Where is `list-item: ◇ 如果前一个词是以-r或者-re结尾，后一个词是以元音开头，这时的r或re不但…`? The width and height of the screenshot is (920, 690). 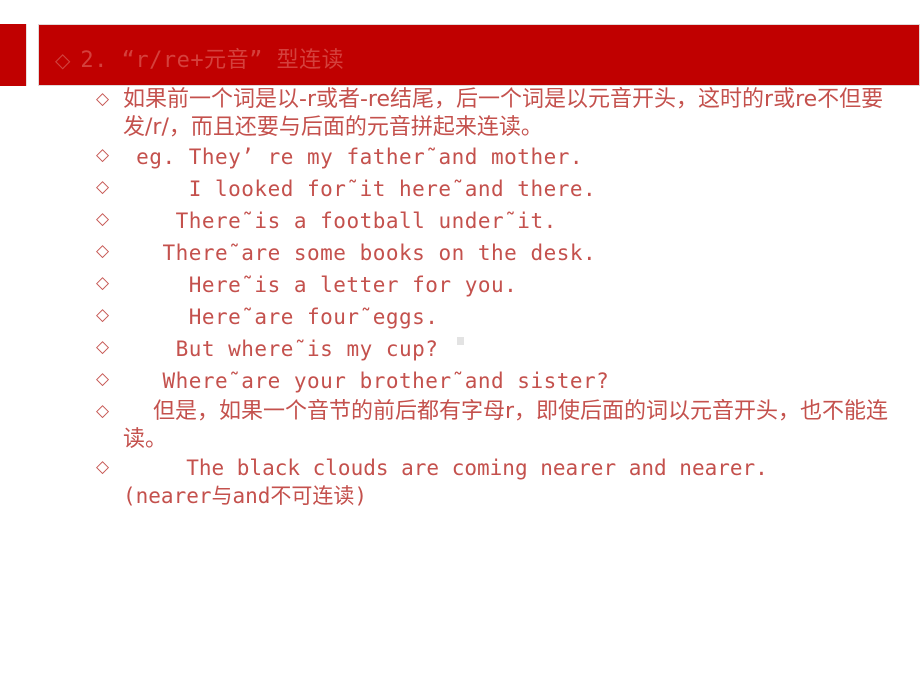
list-item: ◇ 如果前一个词是以-r或者-re结尾，后一个词是以元音开头，这时的r或re不但… is located at coordinates (460, 114).